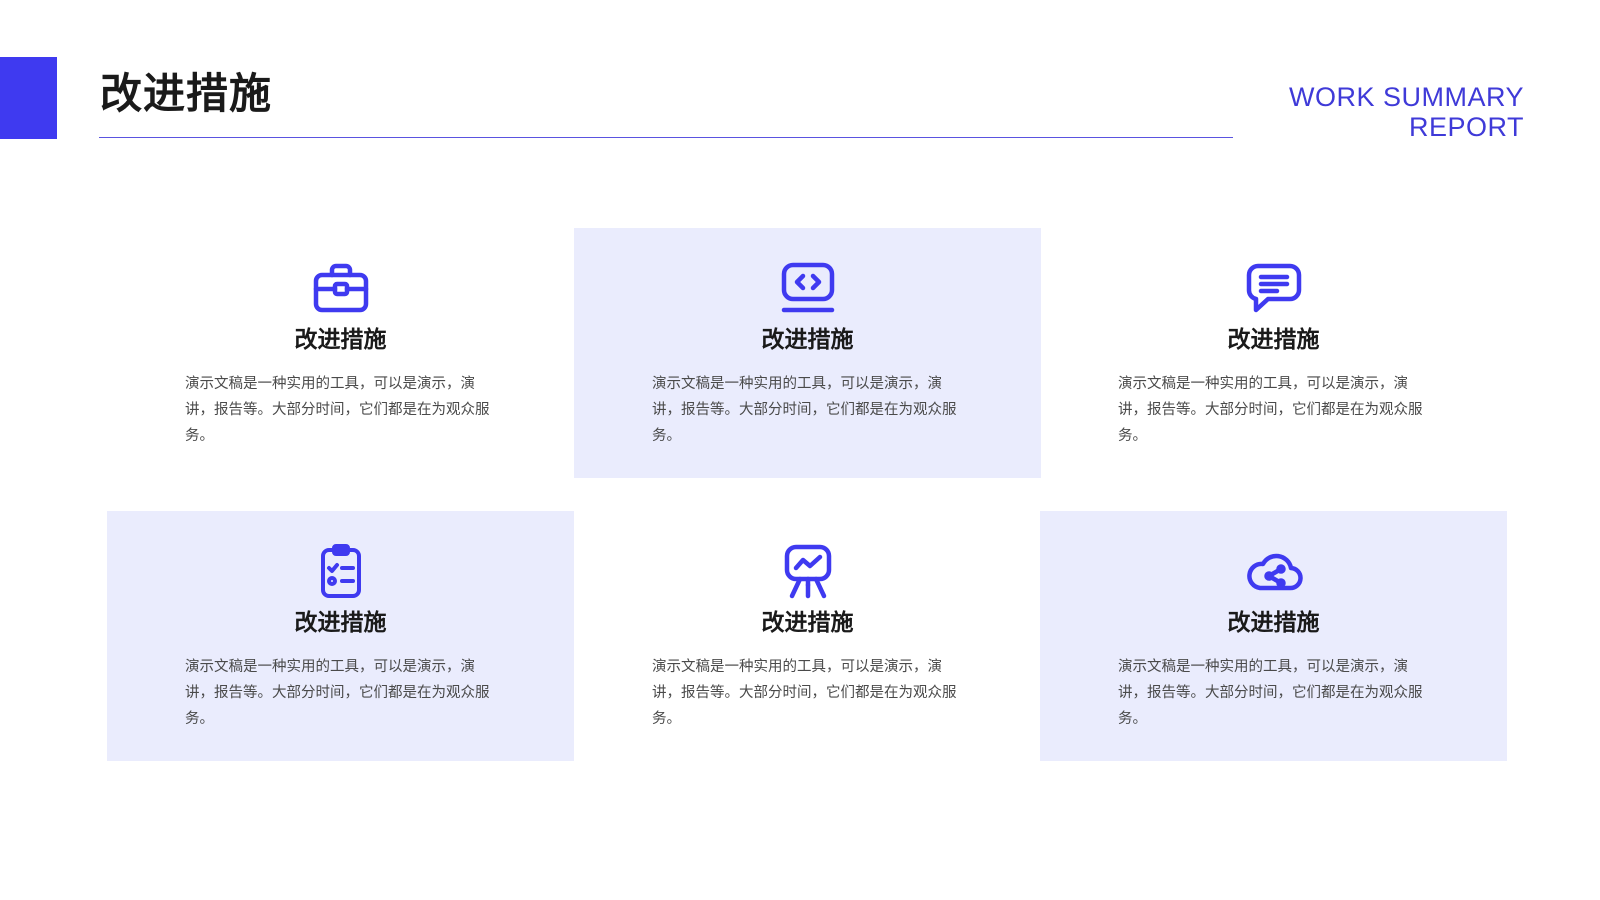 Image resolution: width=1600 pixels, height=900 pixels. Describe the element at coordinates (808, 571) in the screenshot. I see `presentation-board-icon` at that location.